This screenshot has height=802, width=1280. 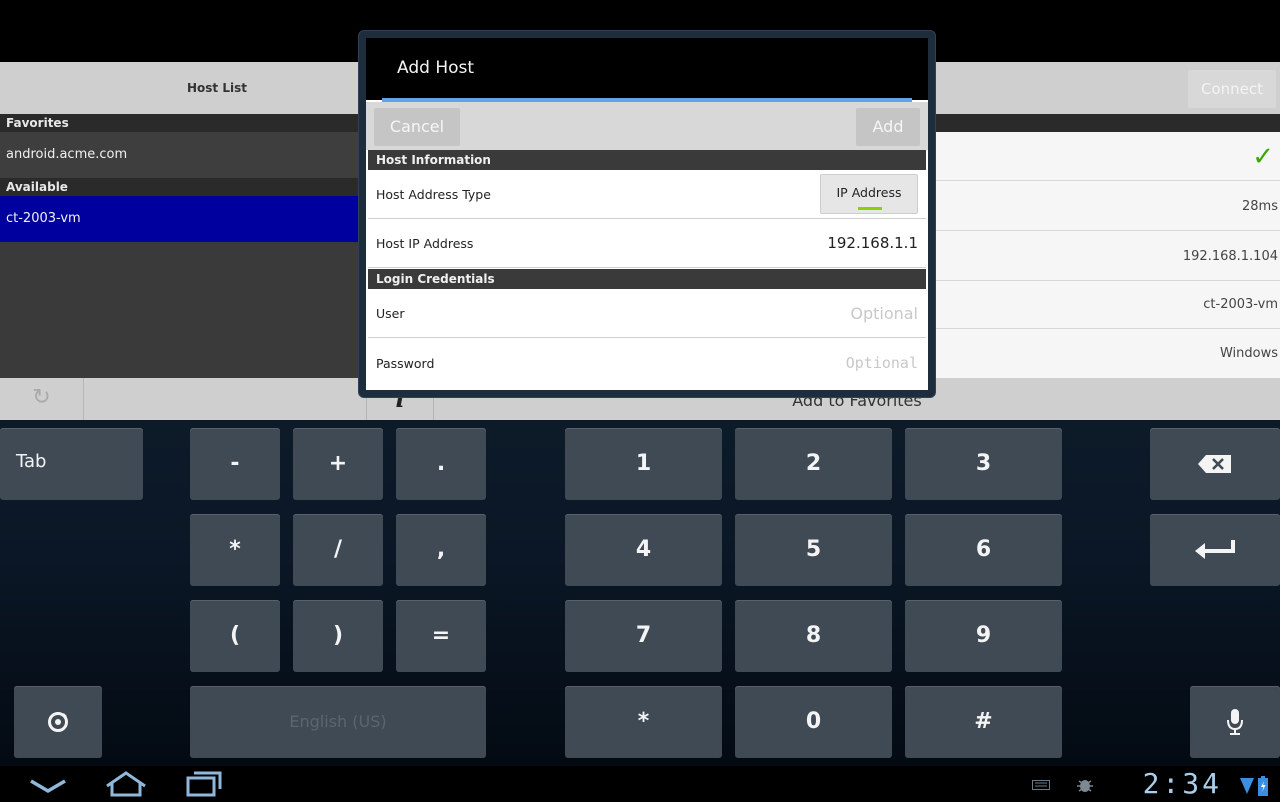 I want to click on system-navigation-bar: 2:34, so click(x=640, y=784).